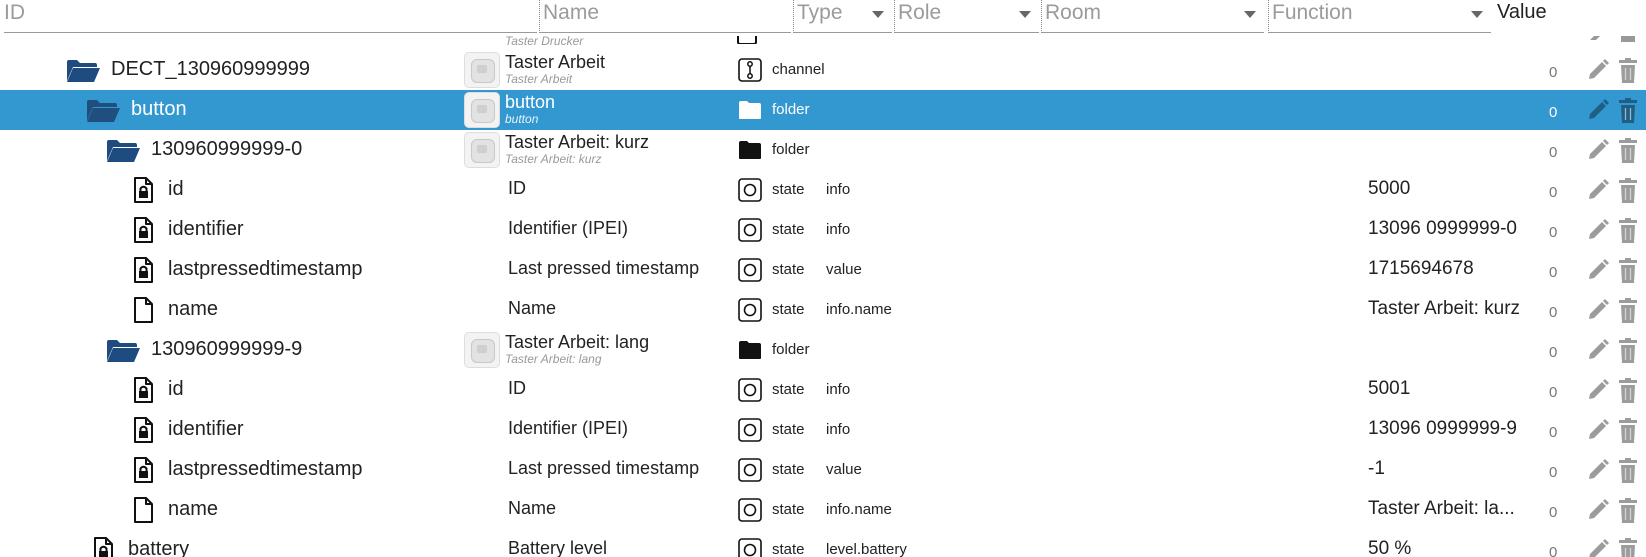  Describe the element at coordinates (823, 390) in the screenshot. I see `tree-row: id ID state info 5001 0` at that location.